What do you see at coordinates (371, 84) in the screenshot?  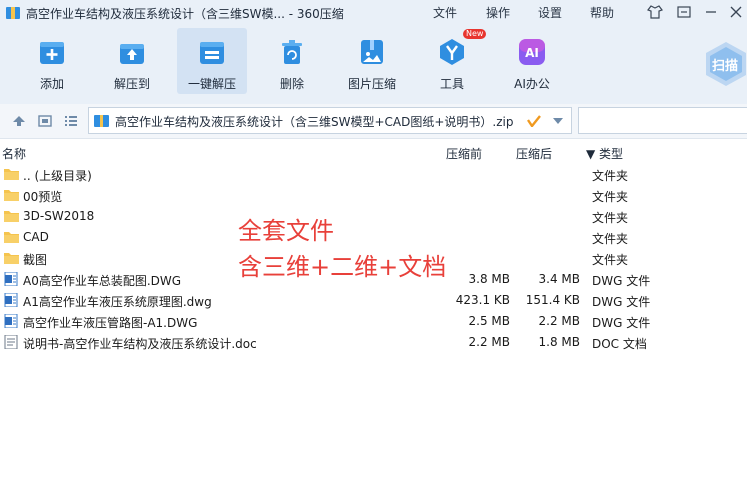 I see `image-compress-label: 图片压缩` at bounding box center [371, 84].